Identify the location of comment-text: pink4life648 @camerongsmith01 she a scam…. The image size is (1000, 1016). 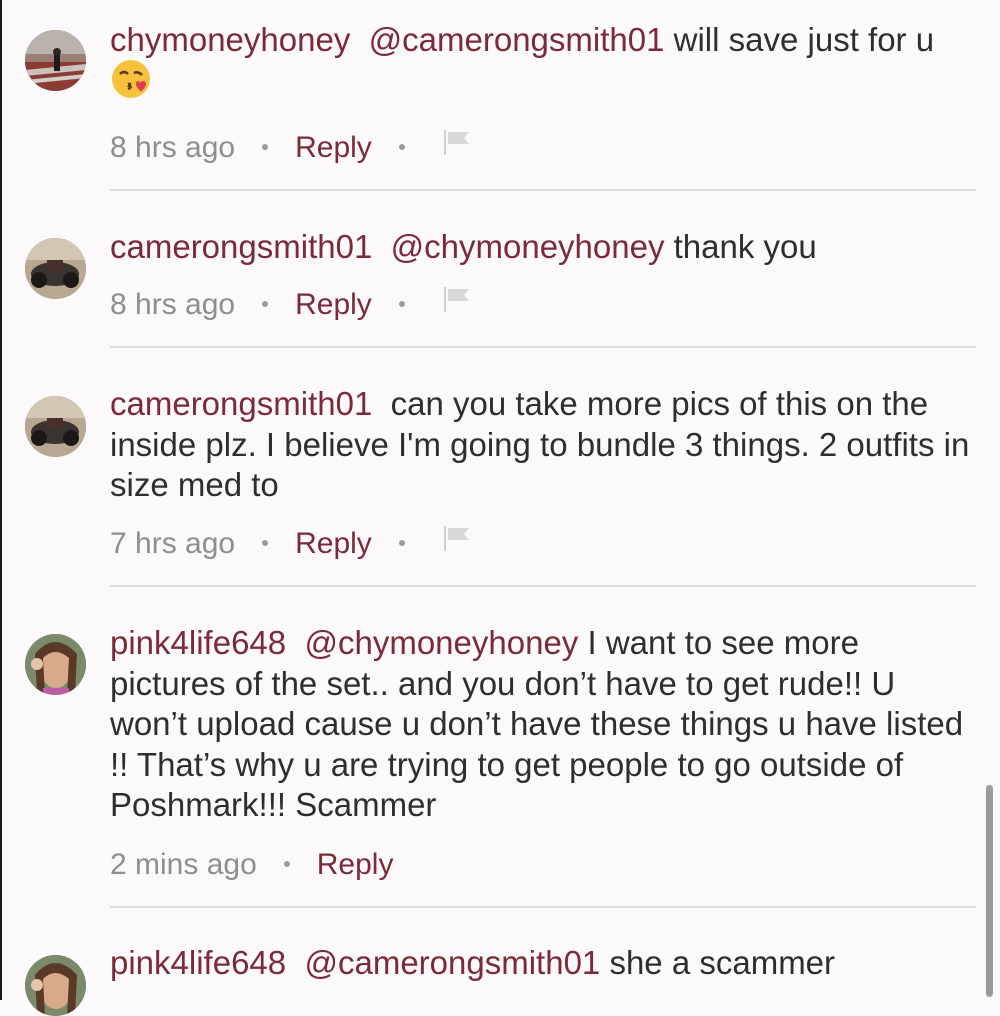
(540, 963).